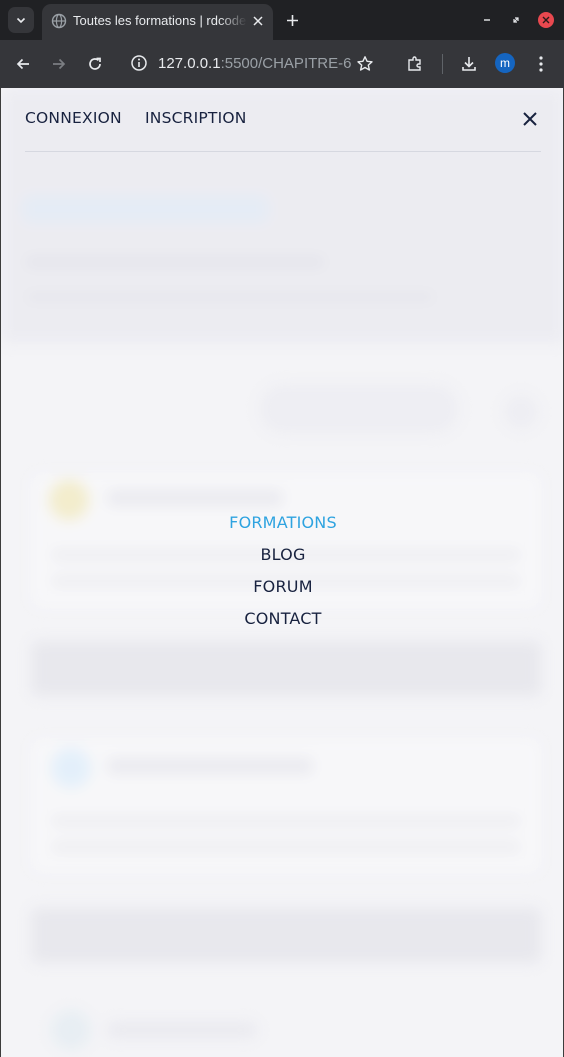  I want to click on menu-divider, so click(283, 151).